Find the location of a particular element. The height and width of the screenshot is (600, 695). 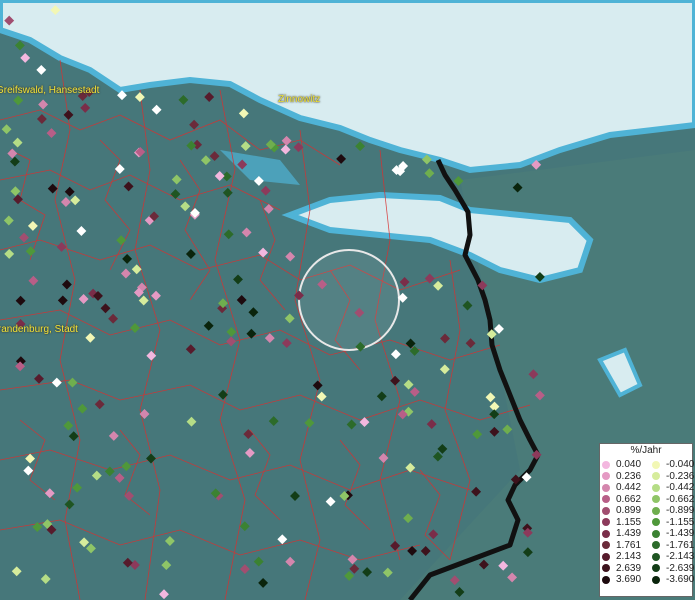

legend-row: 0.899 -0.899 is located at coordinates (648, 511).